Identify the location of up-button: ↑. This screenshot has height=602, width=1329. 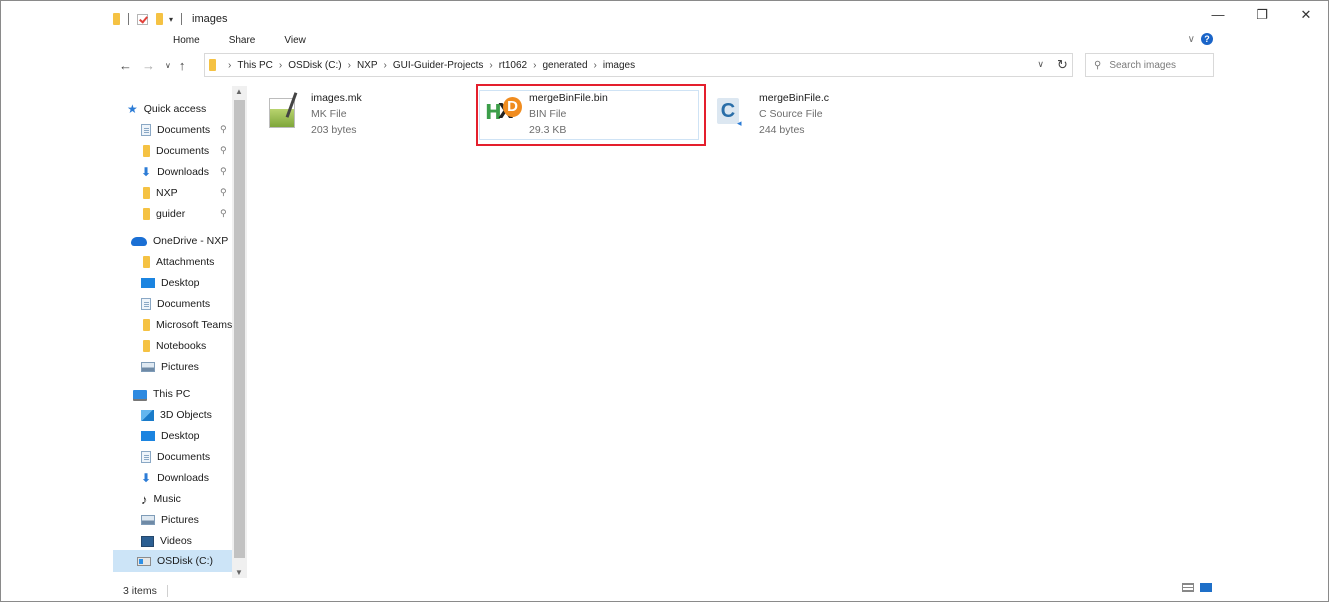
(182, 65).